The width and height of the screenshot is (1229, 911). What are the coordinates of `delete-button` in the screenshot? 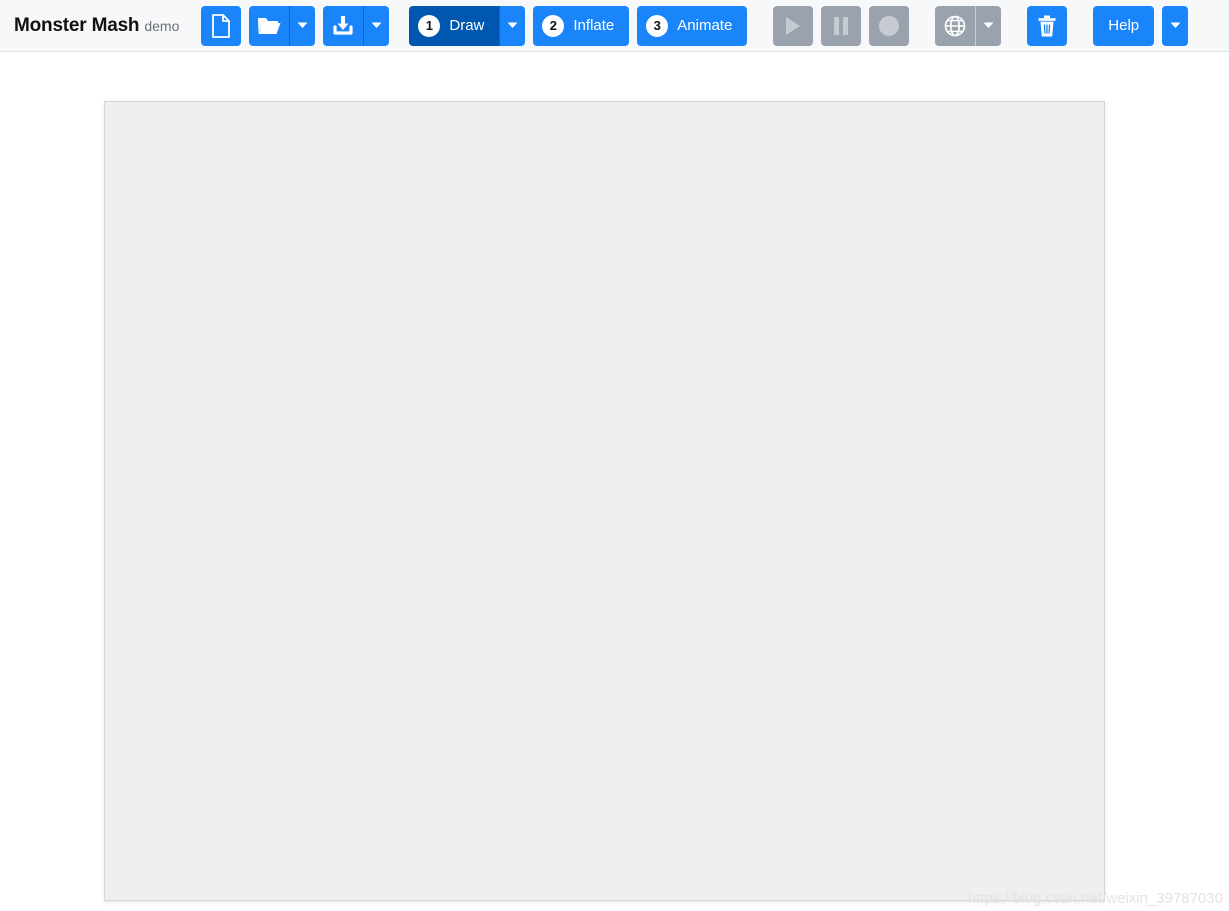 It's located at (1047, 25).